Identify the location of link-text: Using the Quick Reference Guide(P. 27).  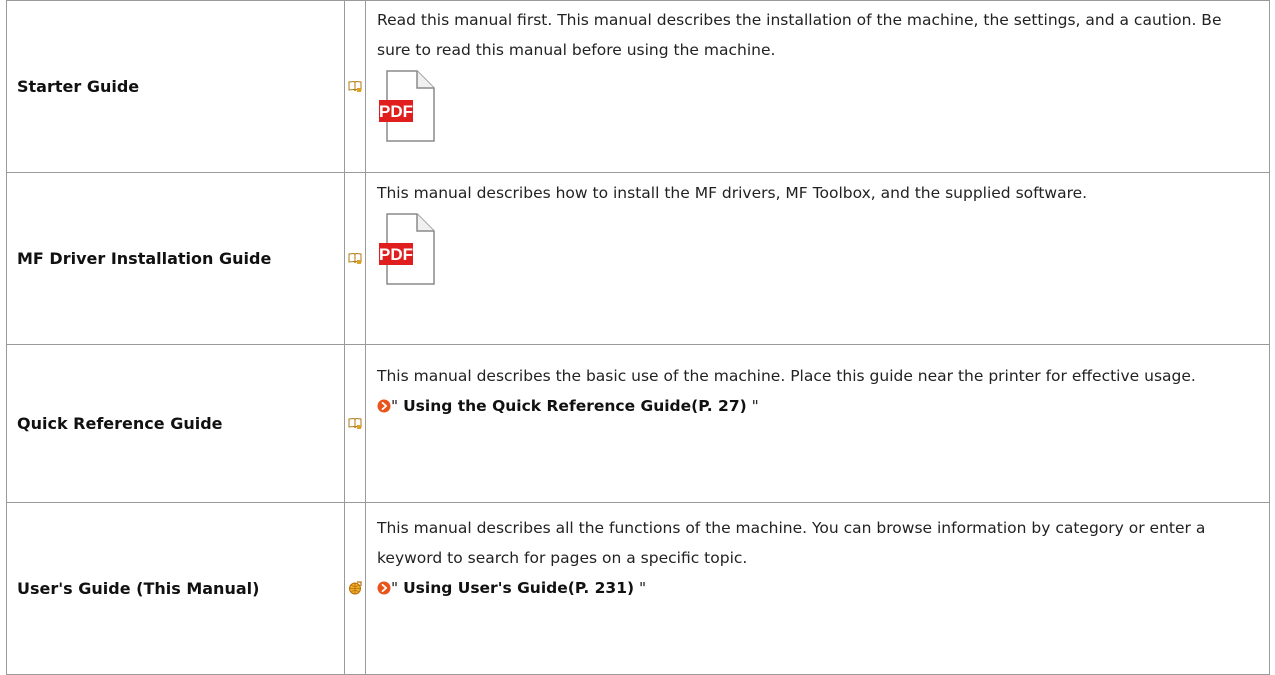
(575, 406).